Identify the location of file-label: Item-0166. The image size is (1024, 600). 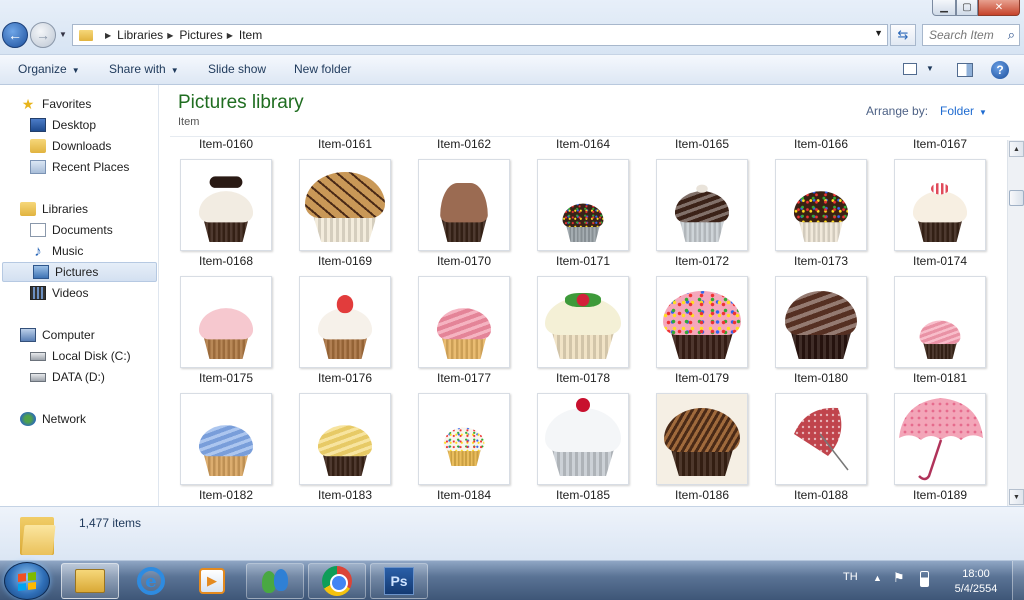
(821, 144).